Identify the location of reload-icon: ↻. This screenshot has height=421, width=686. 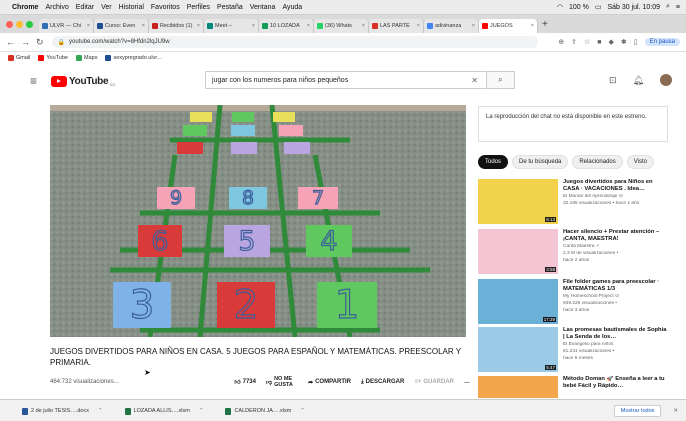
(40, 42).